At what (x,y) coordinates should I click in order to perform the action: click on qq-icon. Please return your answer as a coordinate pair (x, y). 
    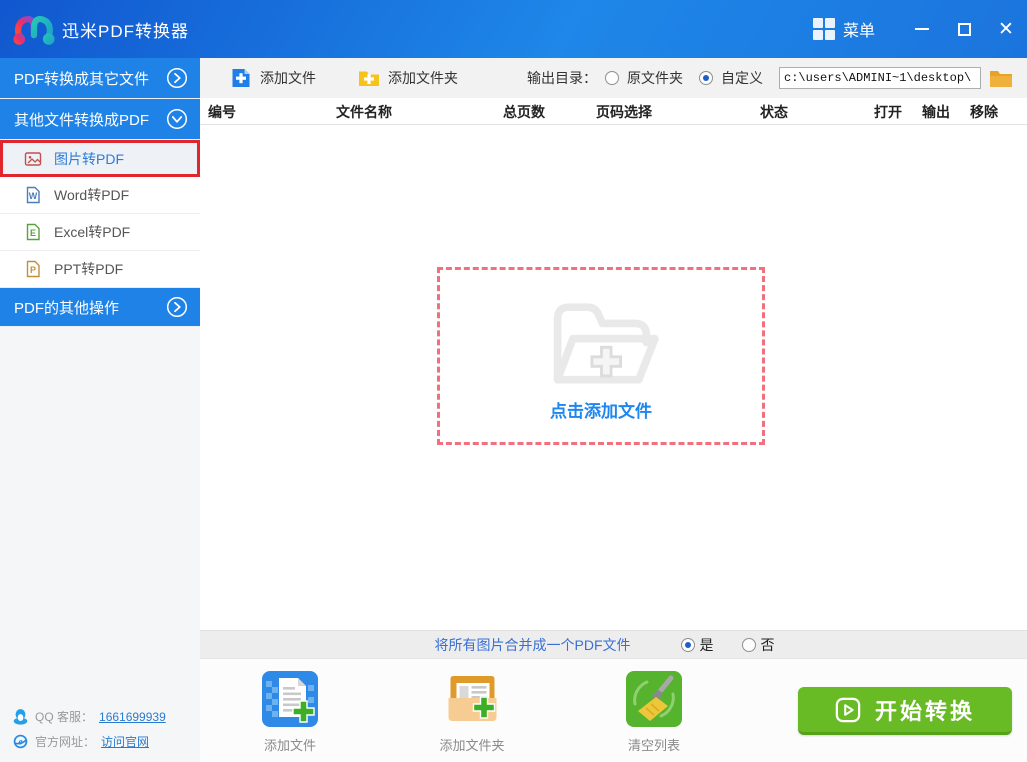
    Looking at the image, I should click on (20, 717).